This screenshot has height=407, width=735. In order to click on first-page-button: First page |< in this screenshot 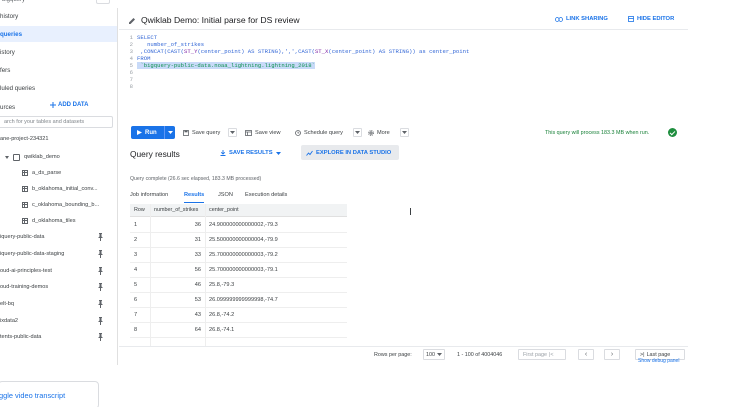, I will do `click(542, 354)`.